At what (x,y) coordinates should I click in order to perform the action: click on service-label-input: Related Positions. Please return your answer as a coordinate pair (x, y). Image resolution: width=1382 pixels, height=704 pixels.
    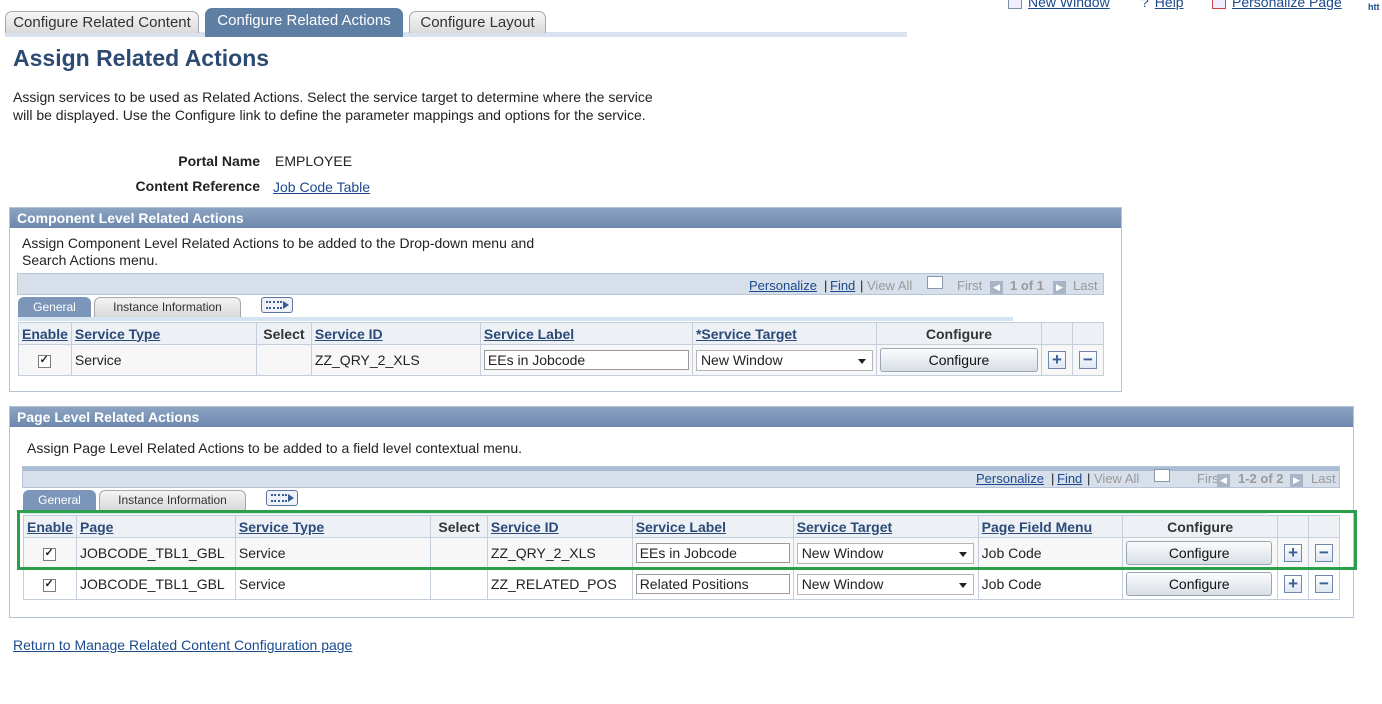
    Looking at the image, I should click on (712, 584).